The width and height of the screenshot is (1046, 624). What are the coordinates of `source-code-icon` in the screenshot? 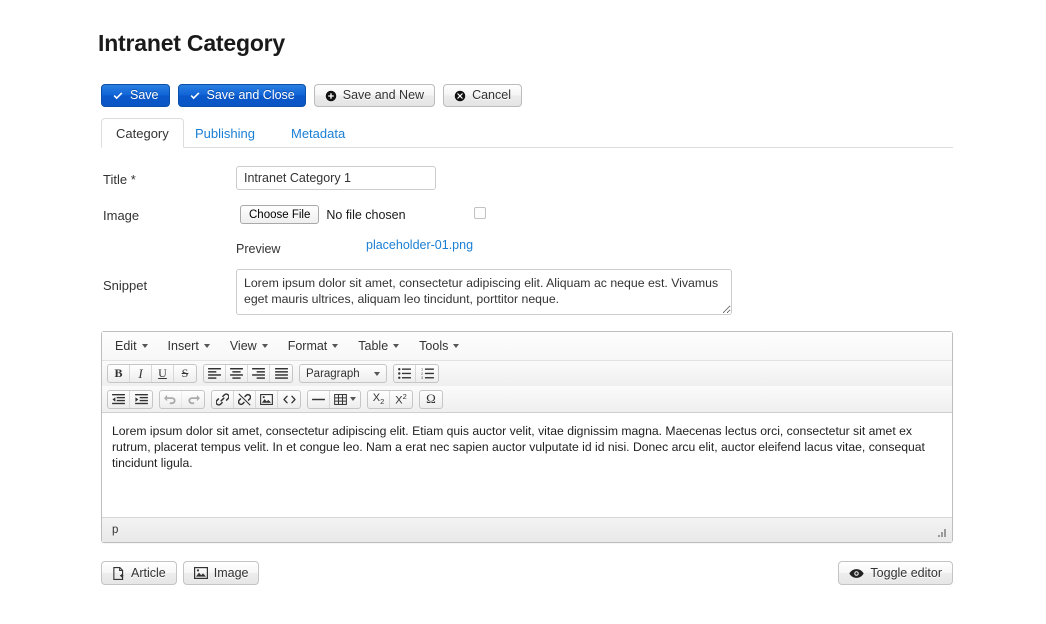 It's located at (289, 399).